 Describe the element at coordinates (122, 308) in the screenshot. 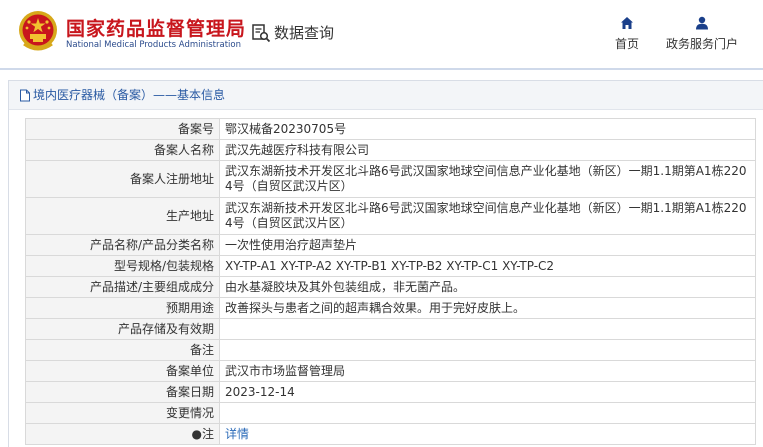

I see `row-label: 预期用途` at that location.